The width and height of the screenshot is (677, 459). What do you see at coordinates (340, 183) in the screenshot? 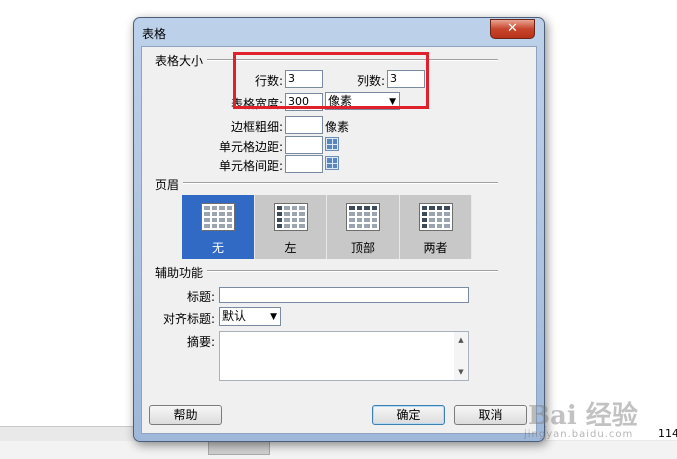
I see `section-divider-header` at bounding box center [340, 183].